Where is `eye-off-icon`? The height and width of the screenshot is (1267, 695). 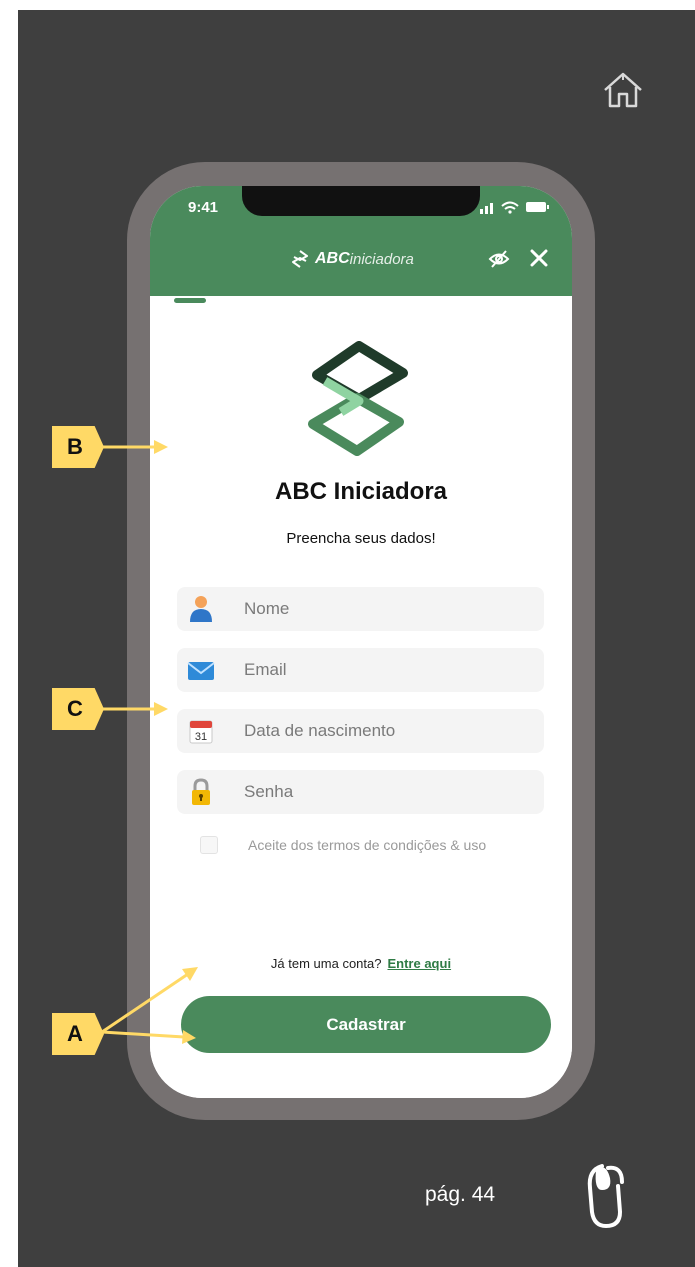 eye-off-icon is located at coordinates (499, 259).